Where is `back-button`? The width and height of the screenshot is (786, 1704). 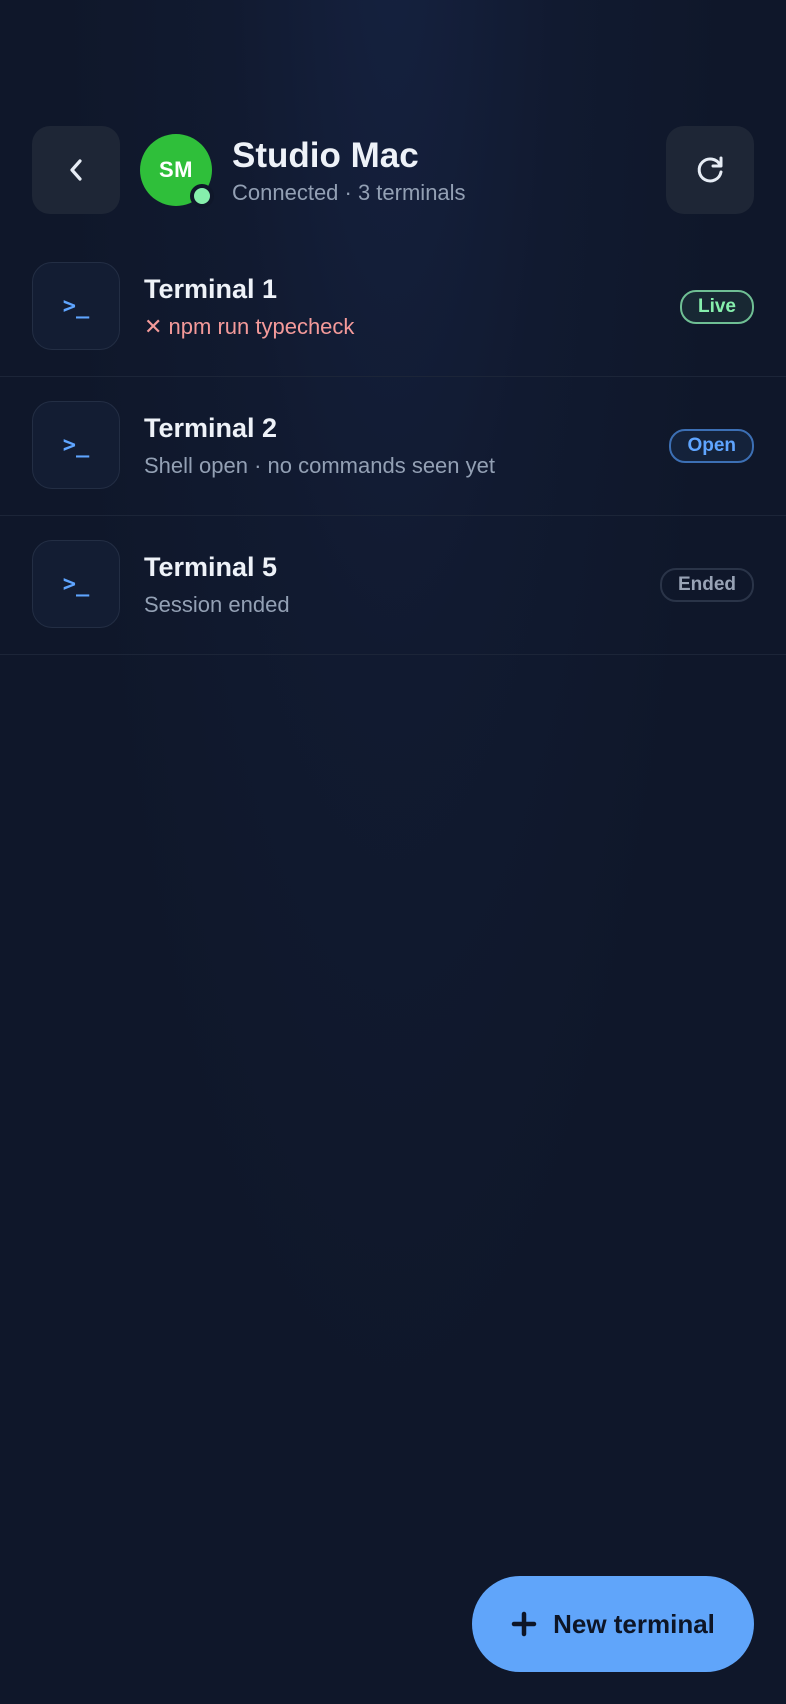 back-button is located at coordinates (76, 170).